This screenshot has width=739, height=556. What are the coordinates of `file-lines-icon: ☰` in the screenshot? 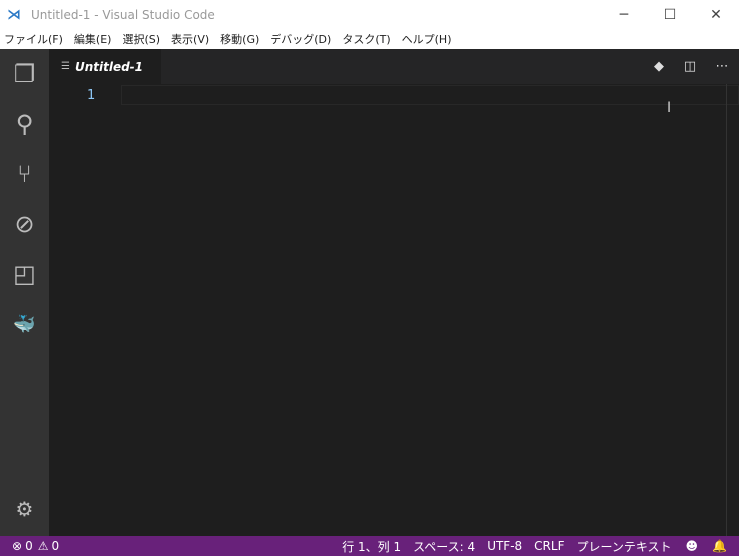 It's located at (65, 66).